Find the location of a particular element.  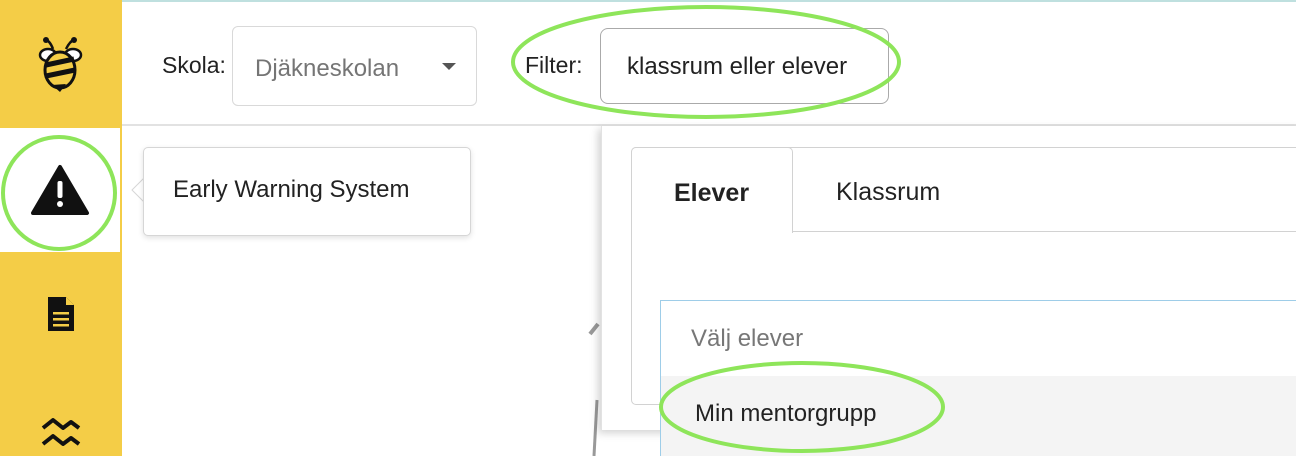

sidebar-item-logo is located at coordinates (61, 64).